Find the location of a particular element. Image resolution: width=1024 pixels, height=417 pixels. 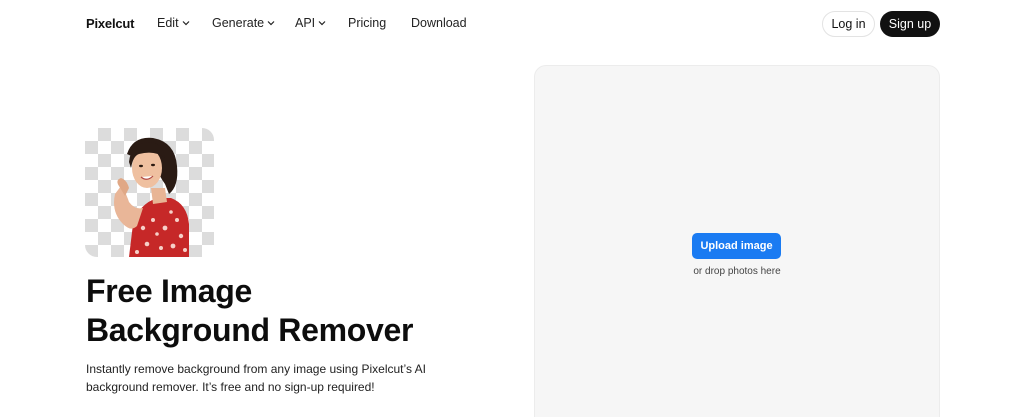

signup-button: Sign up is located at coordinates (910, 24).